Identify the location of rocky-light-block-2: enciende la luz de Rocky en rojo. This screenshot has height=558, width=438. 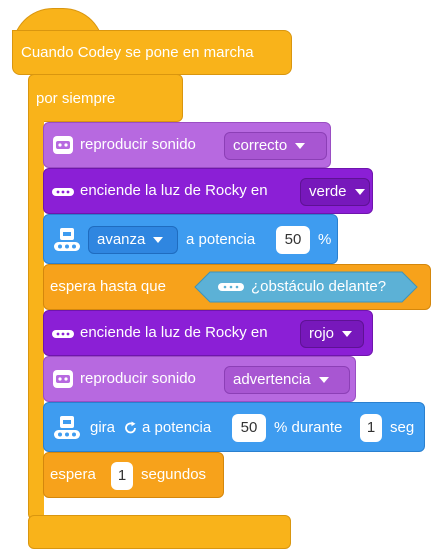
(208, 333).